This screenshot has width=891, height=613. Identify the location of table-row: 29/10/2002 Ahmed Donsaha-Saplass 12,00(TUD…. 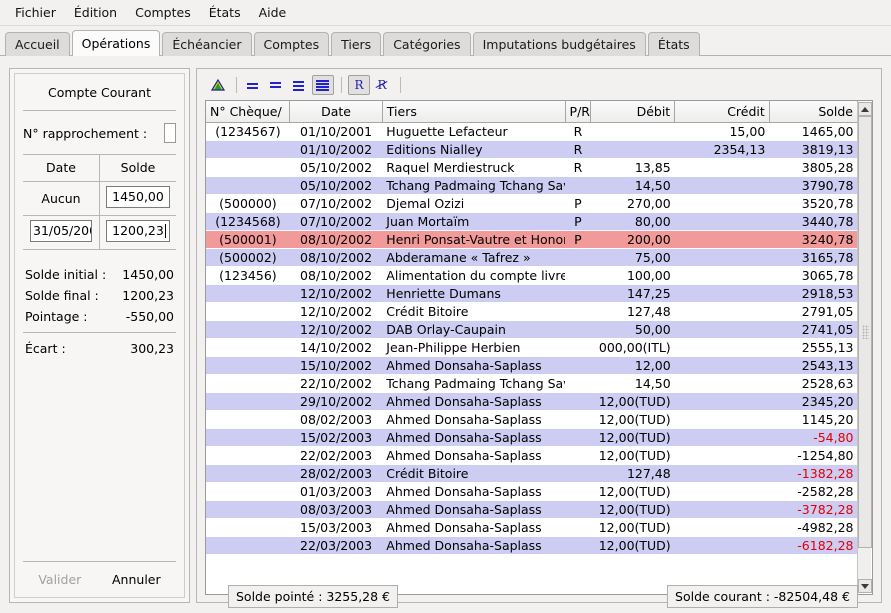
(532, 401).